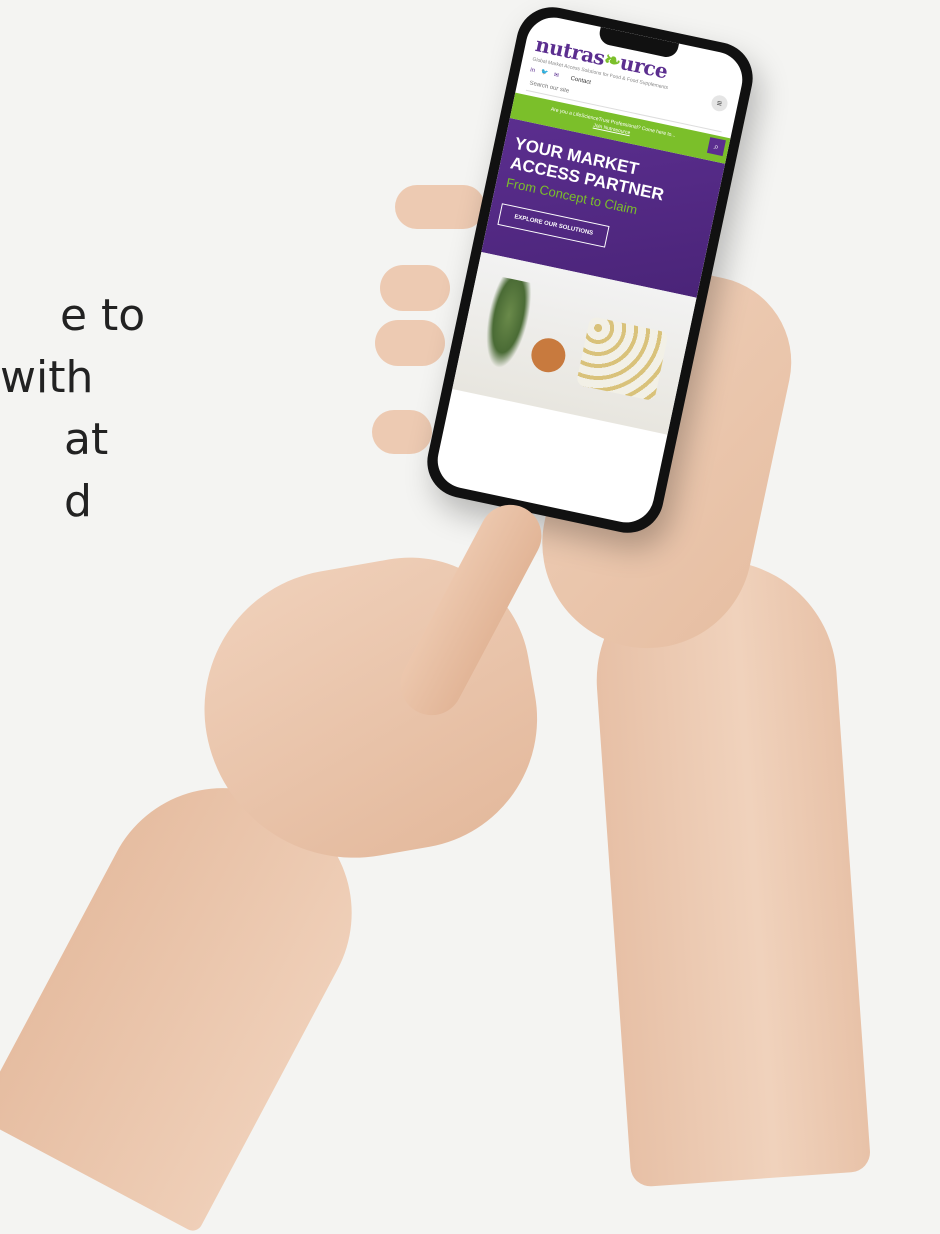 The image size is (940, 1234). What do you see at coordinates (548, 355) in the screenshot?
I see `pot-image` at bounding box center [548, 355].